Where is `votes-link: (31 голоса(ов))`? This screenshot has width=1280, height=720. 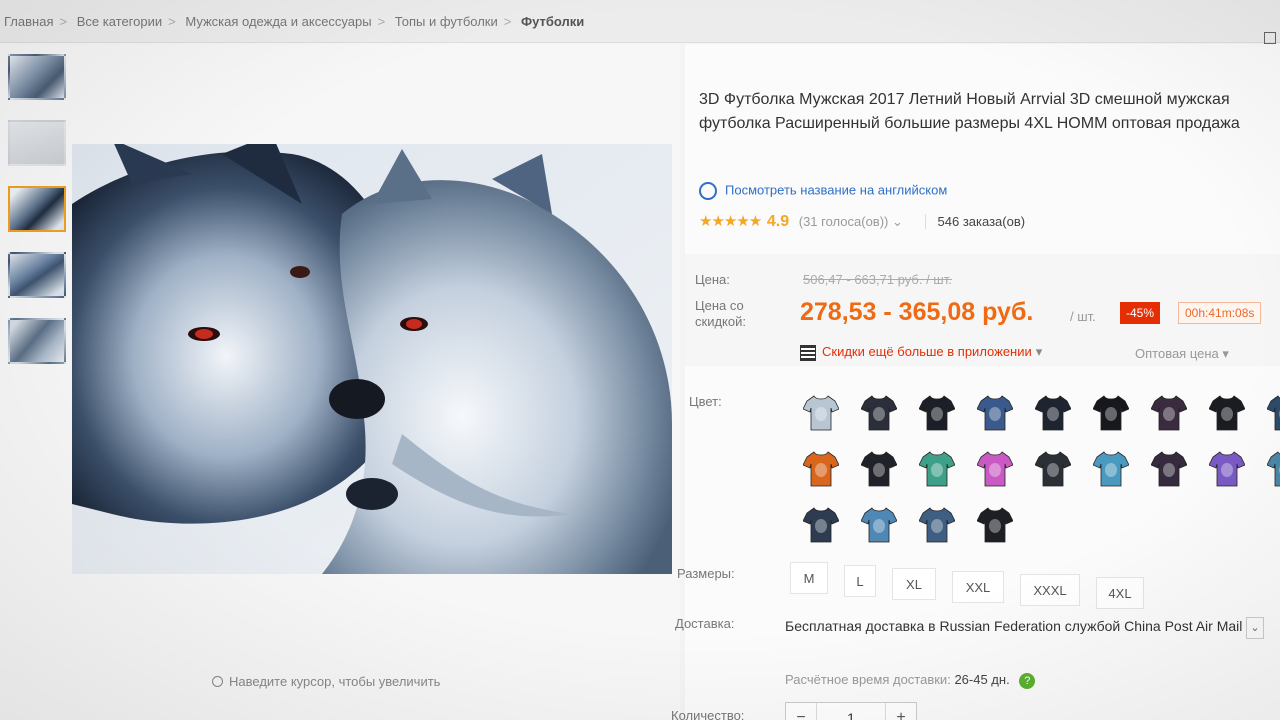 votes-link: (31 голоса(ов)) is located at coordinates (844, 221).